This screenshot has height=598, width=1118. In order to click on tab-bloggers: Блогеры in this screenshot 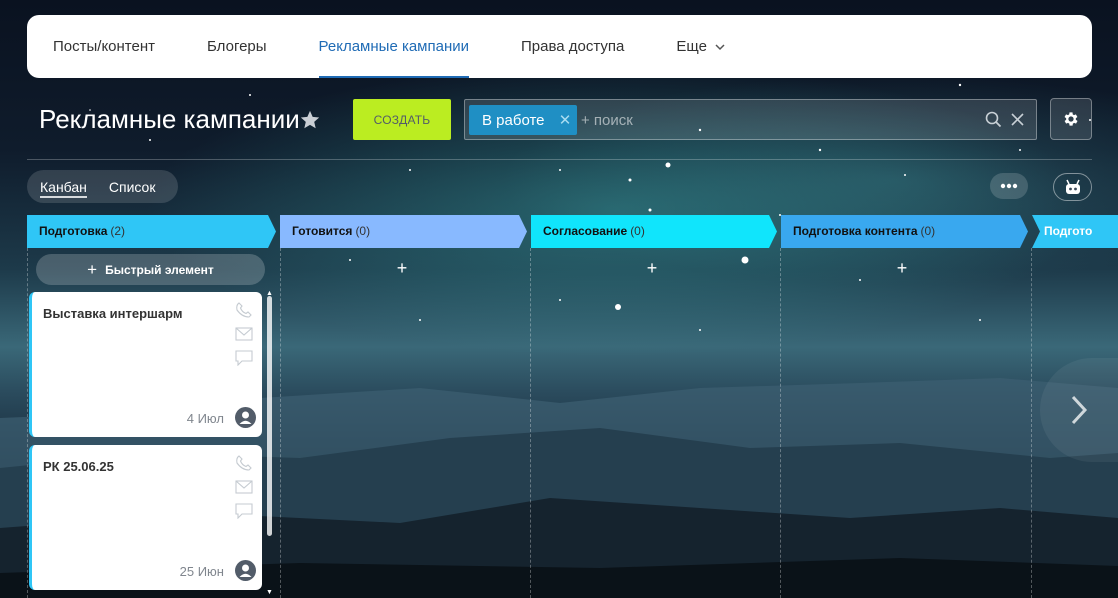, I will do `click(237, 46)`.